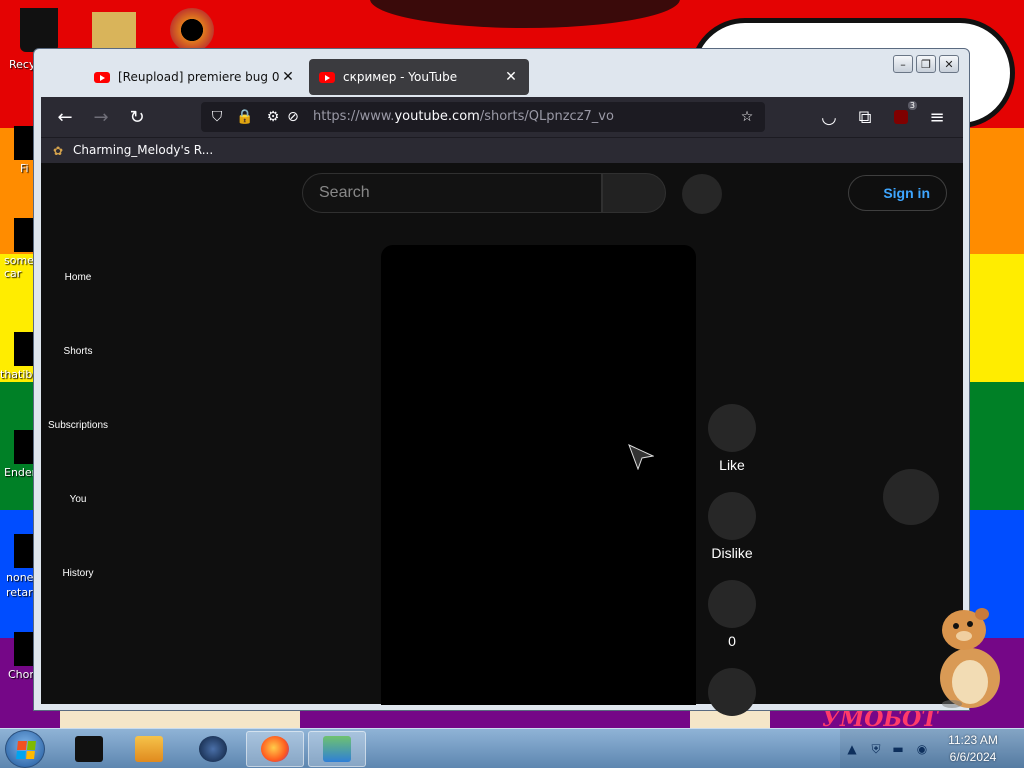 This screenshot has width=1024, height=768. What do you see at coordinates (912, 105) in the screenshot?
I see `extension-badge-count: 3` at bounding box center [912, 105].